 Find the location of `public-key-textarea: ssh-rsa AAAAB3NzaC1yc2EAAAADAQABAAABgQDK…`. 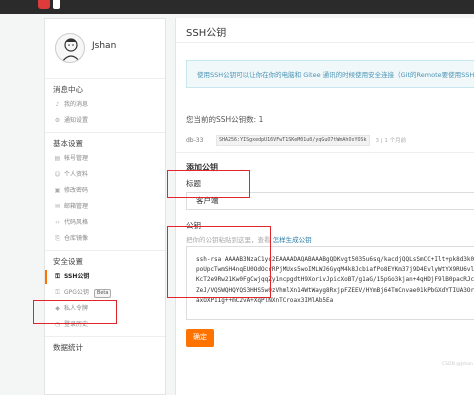

public-key-textarea: ssh-rsa AAAAB3NzaC1yc2EAAAADAQABAAABgQDK… is located at coordinates (330, 283).